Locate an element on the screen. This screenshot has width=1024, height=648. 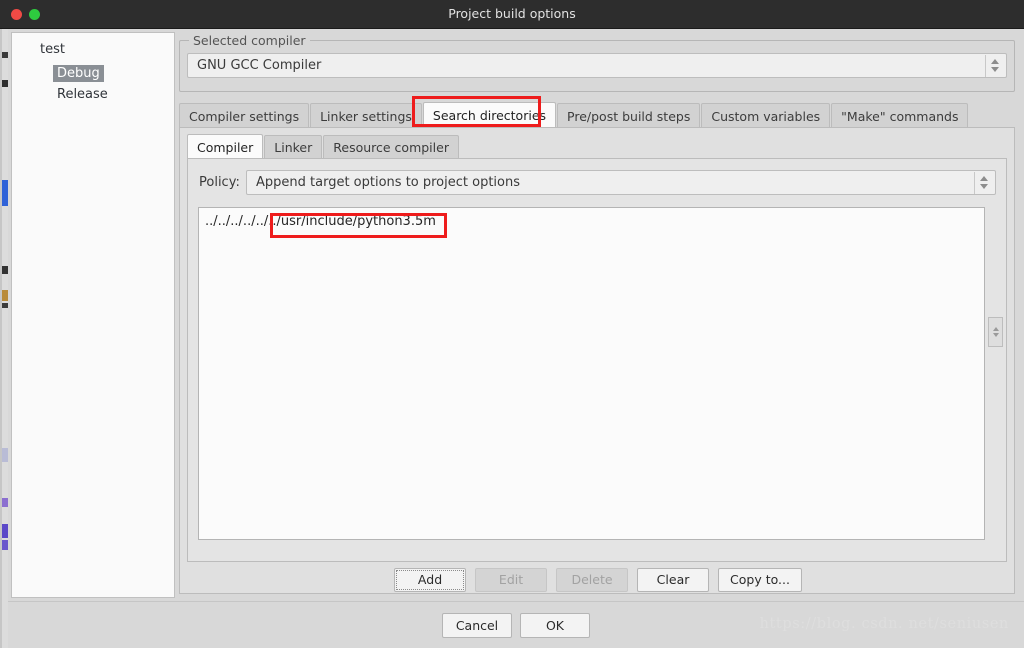
list-item: ../../../../../../usr/include/python3.5m is located at coordinates (320, 221).